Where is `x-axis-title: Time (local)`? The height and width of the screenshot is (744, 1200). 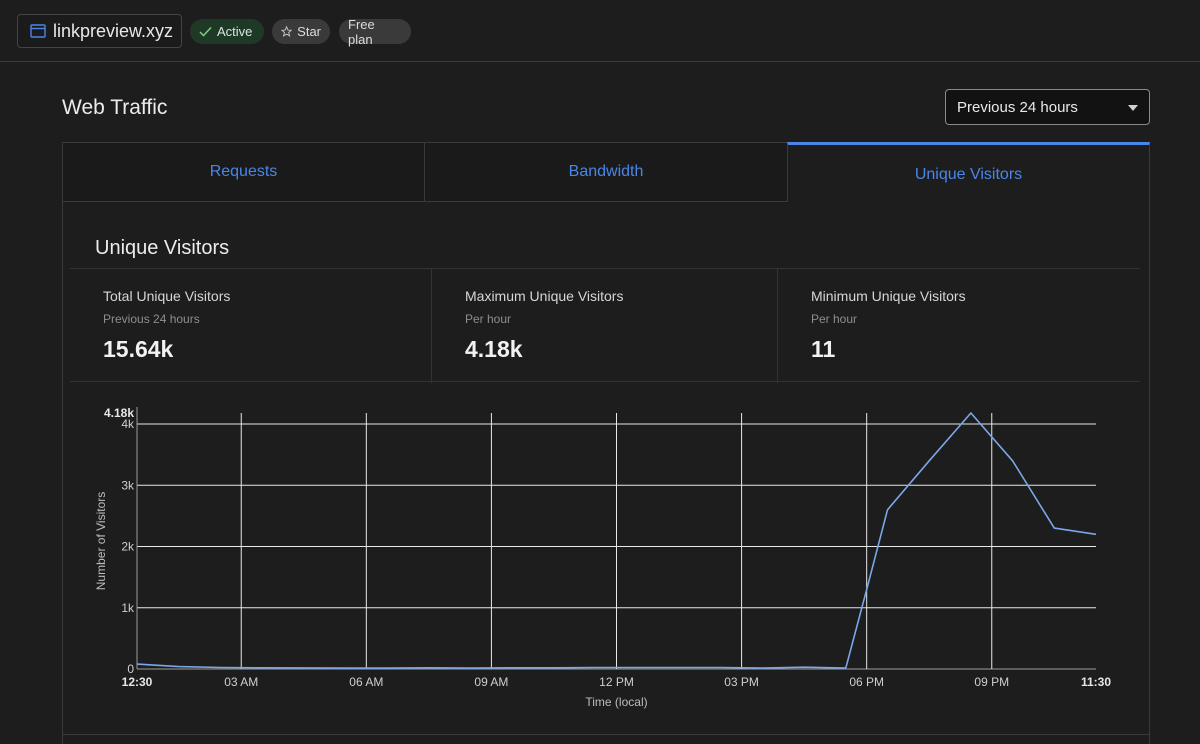
x-axis-title: Time (local) is located at coordinates (616, 702).